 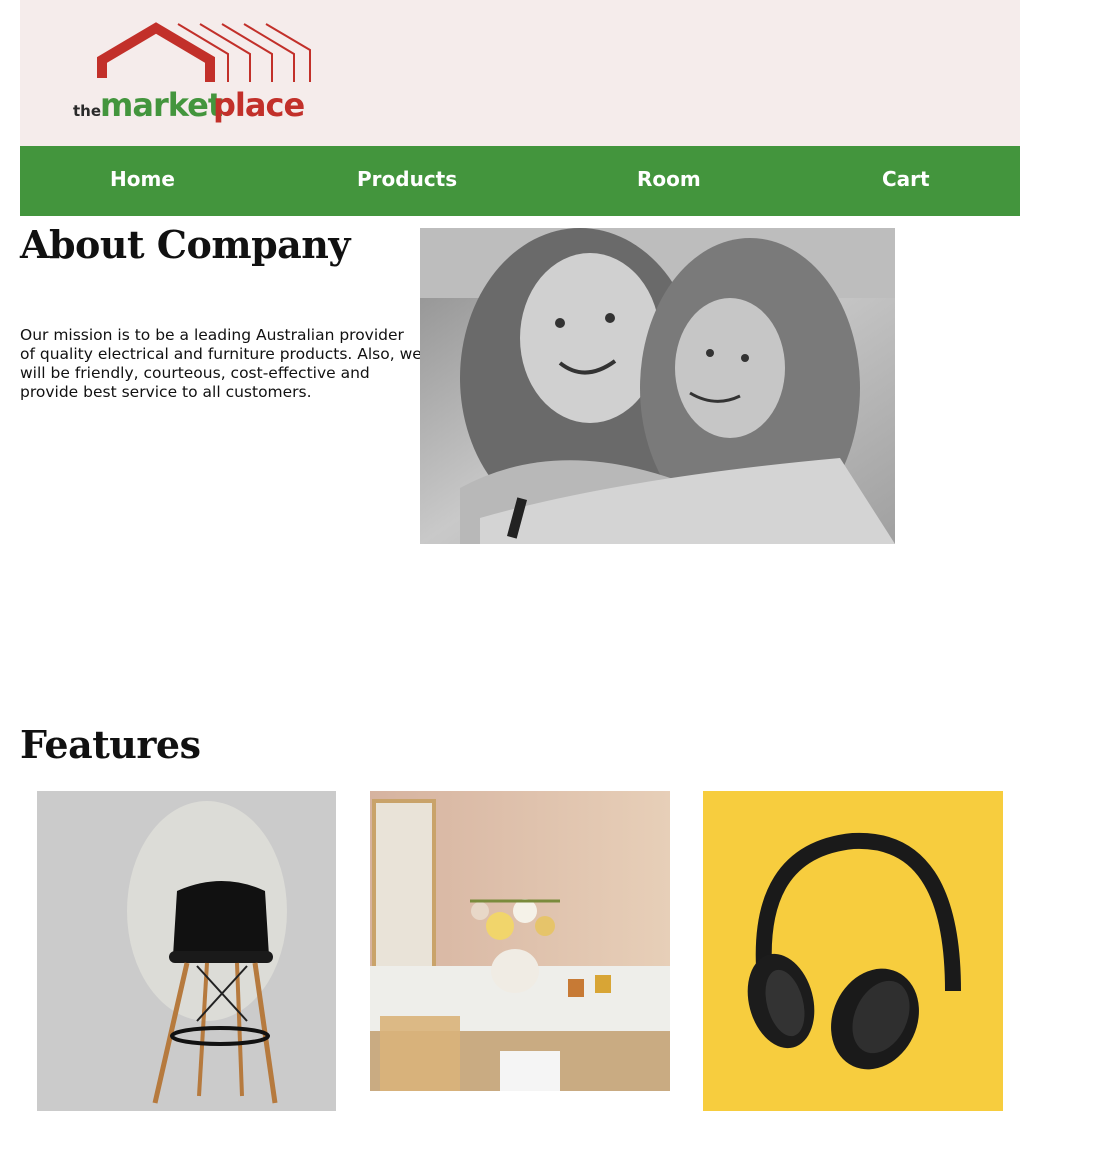 What do you see at coordinates (520, 181) in the screenshot?
I see `main-nav: Home Products Room Cart` at bounding box center [520, 181].